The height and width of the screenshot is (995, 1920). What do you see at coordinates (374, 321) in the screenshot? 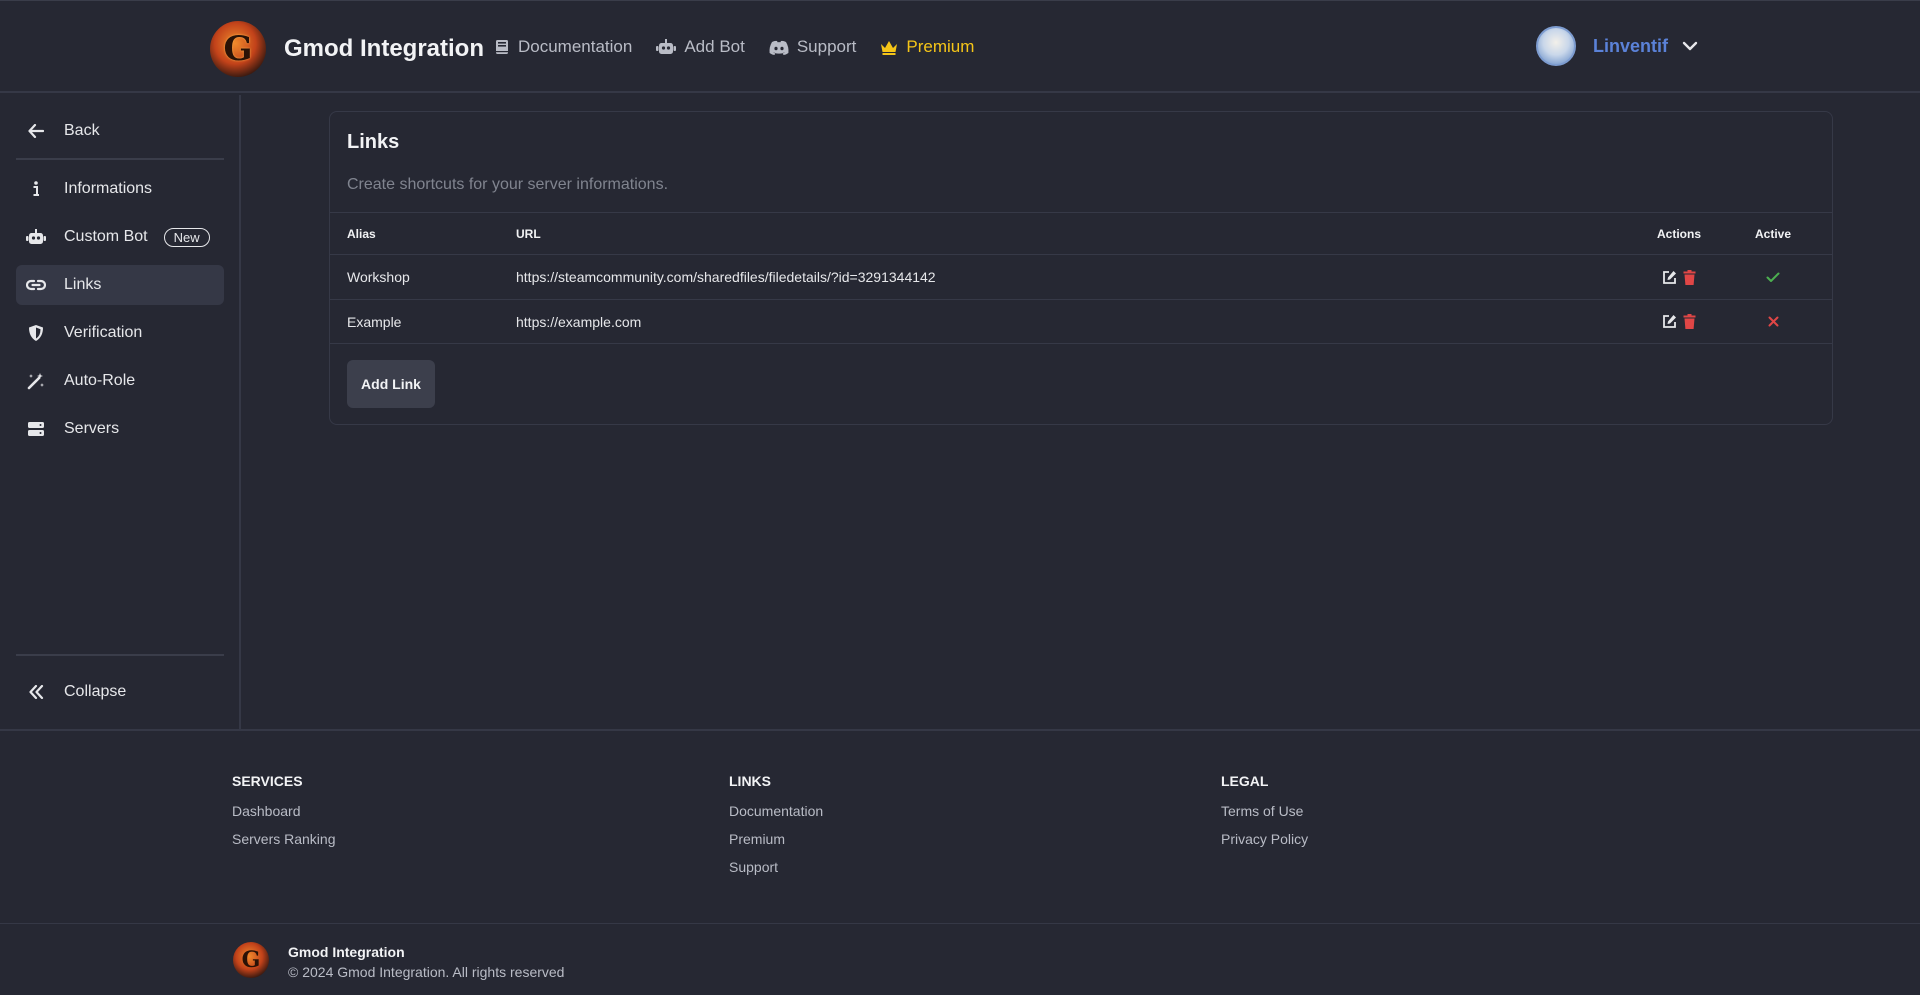
I see `alias-cell: Example` at bounding box center [374, 321].